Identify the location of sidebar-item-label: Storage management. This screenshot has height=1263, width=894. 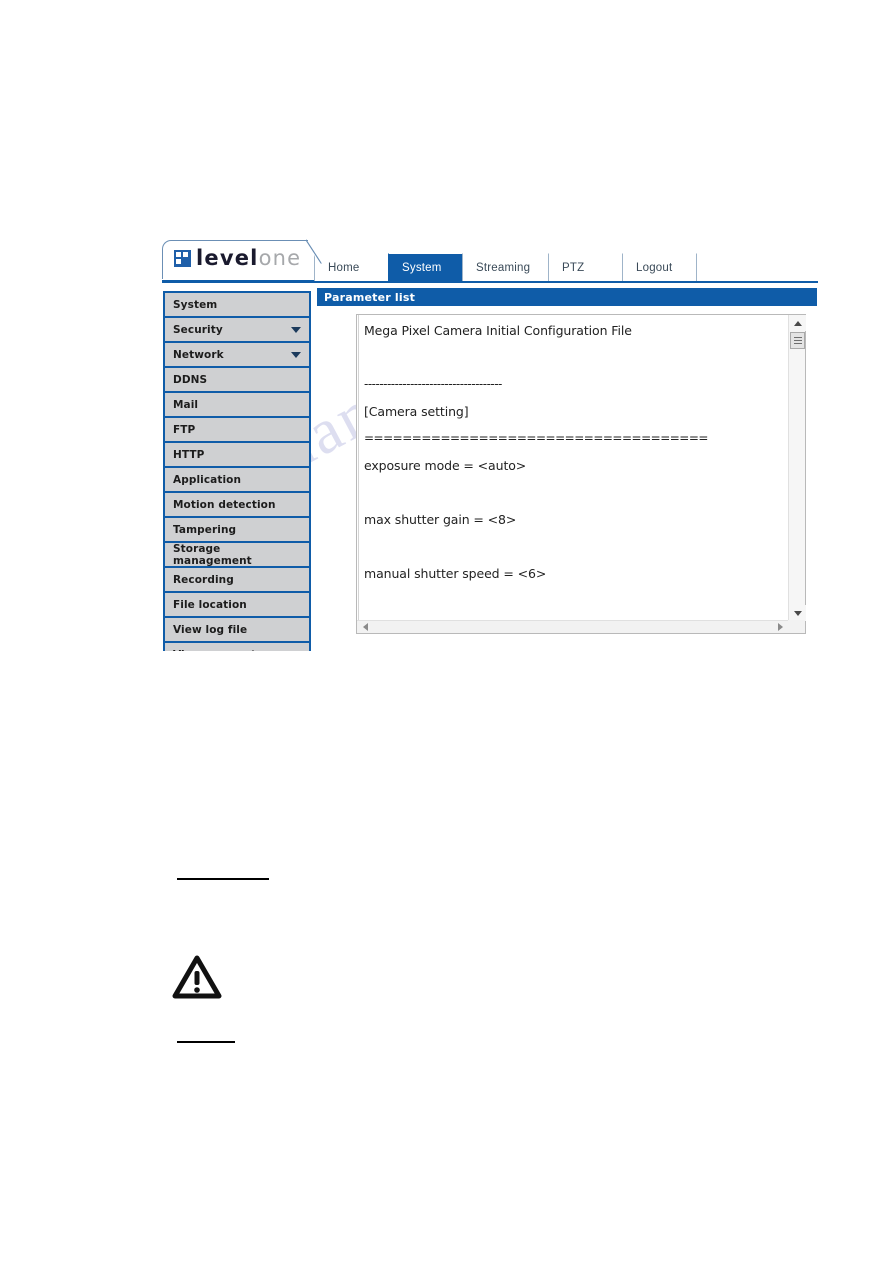
(212, 554).